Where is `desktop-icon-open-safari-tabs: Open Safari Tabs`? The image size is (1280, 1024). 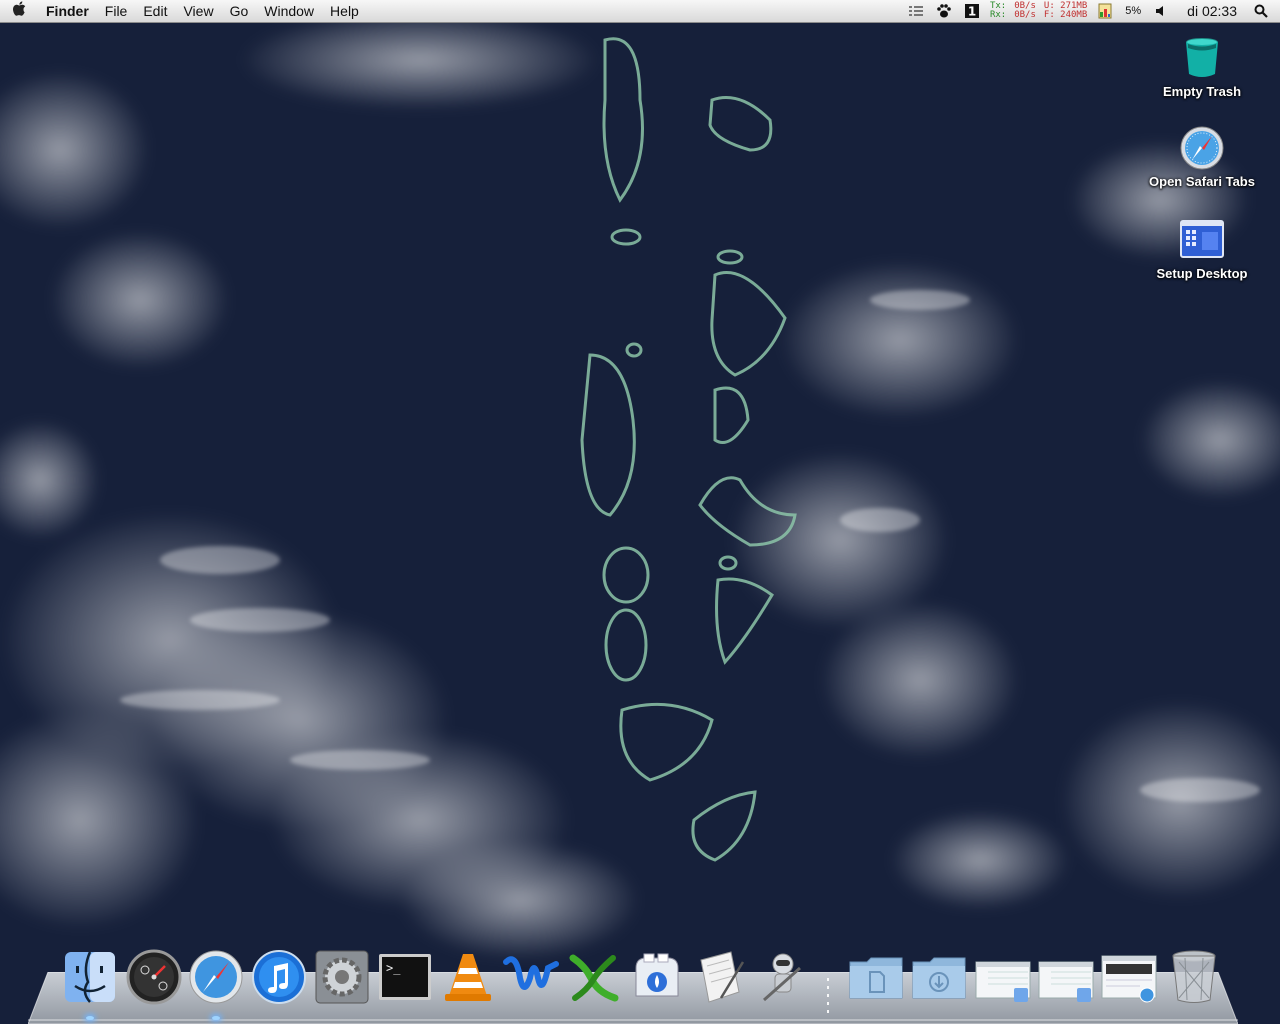
desktop-icon-open-safari-tabs: Open Safari Tabs is located at coordinates (1202, 156).